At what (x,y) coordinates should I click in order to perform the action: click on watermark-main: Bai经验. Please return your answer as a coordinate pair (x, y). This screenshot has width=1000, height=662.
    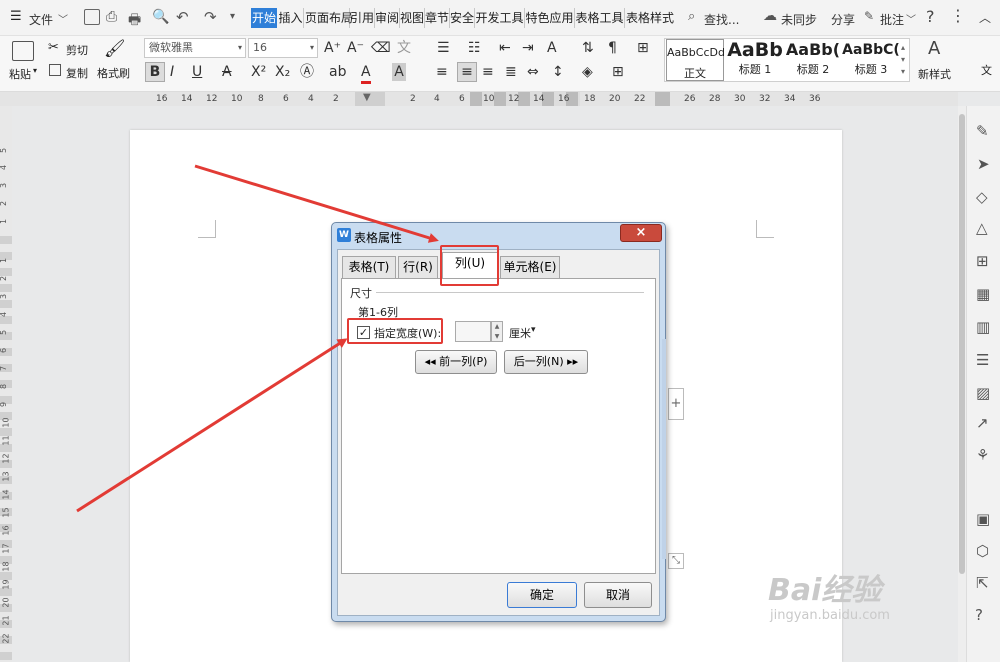
    Looking at the image, I should click on (825, 590).